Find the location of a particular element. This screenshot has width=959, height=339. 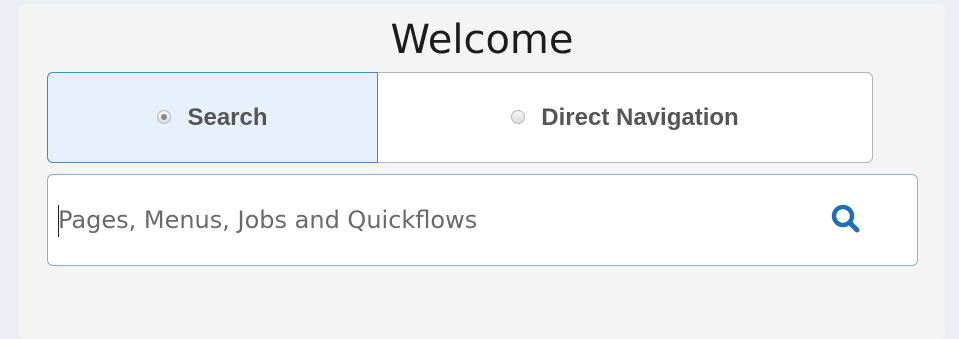

direct-navigation-label: Direct Navigation is located at coordinates (640, 117).